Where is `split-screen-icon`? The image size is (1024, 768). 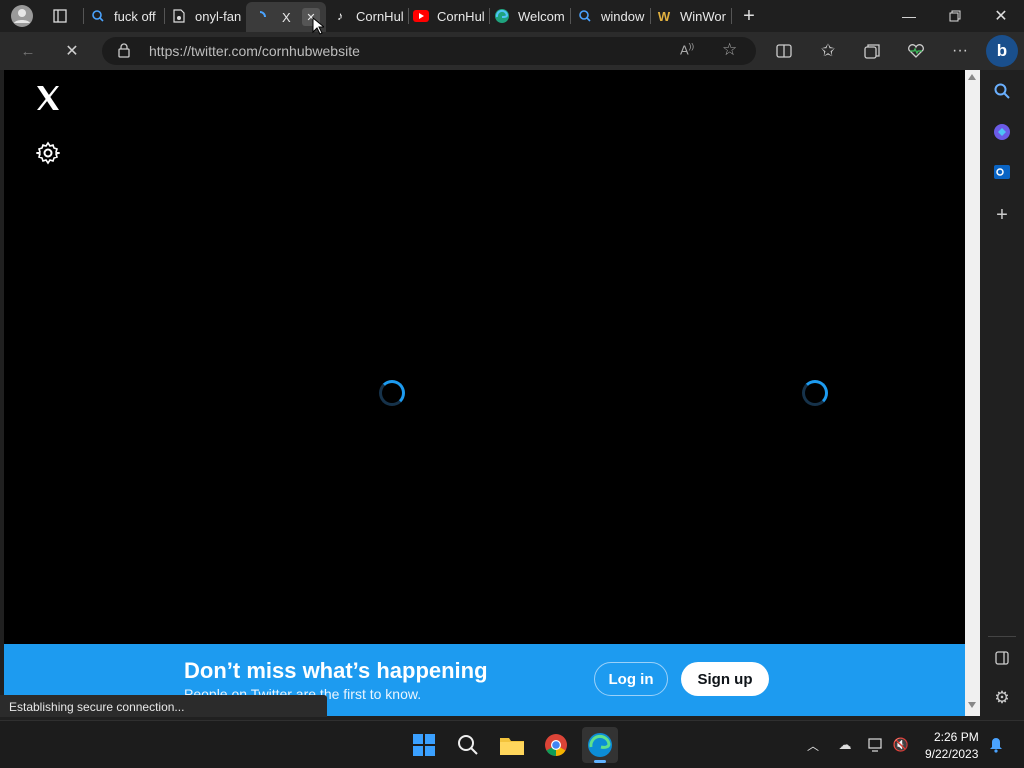
split-screen-icon is located at coordinates (784, 51).